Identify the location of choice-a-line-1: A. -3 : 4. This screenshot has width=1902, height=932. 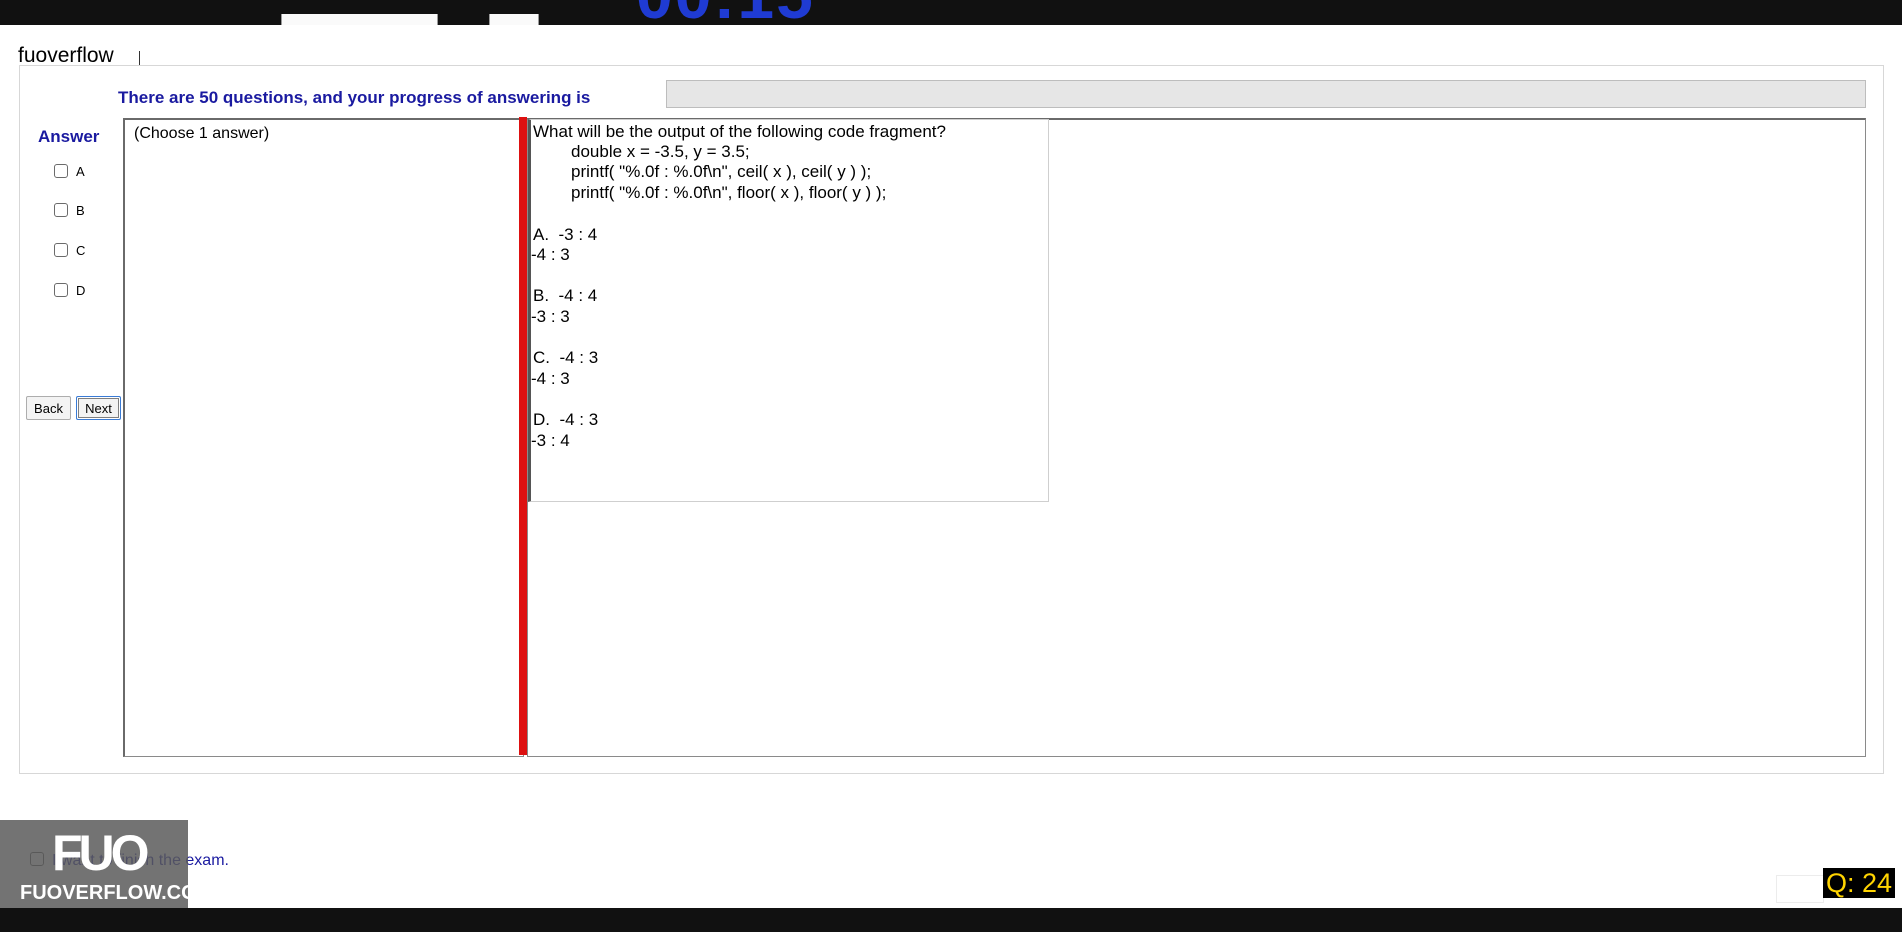
(565, 234).